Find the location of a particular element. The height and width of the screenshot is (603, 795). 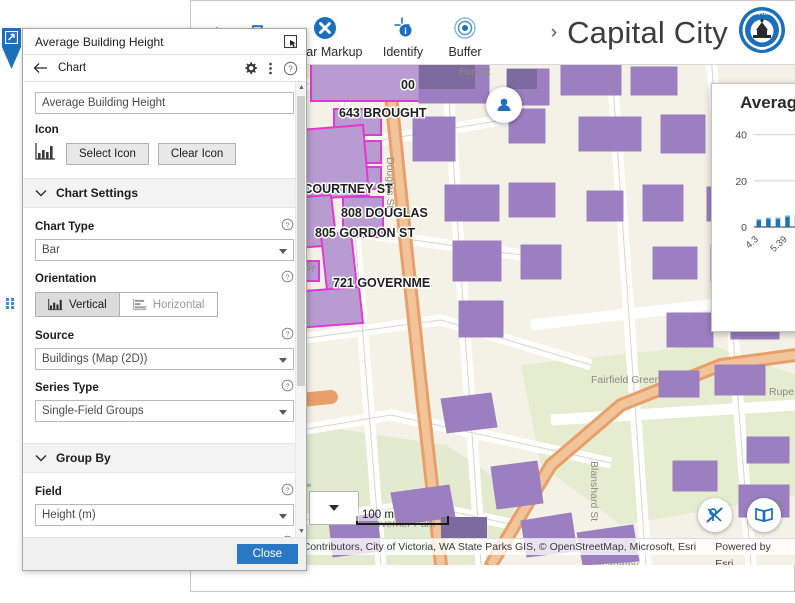

expand-panel-button is located at coordinates (11, 37).